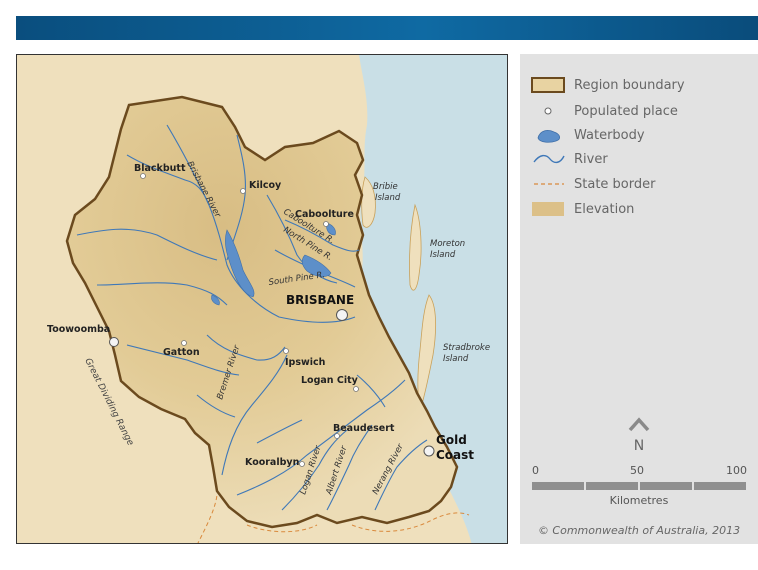 Image resolution: width=758 pixels, height=570 pixels. Describe the element at coordinates (455, 455) in the screenshot. I see `label-coast: Coast` at that location.